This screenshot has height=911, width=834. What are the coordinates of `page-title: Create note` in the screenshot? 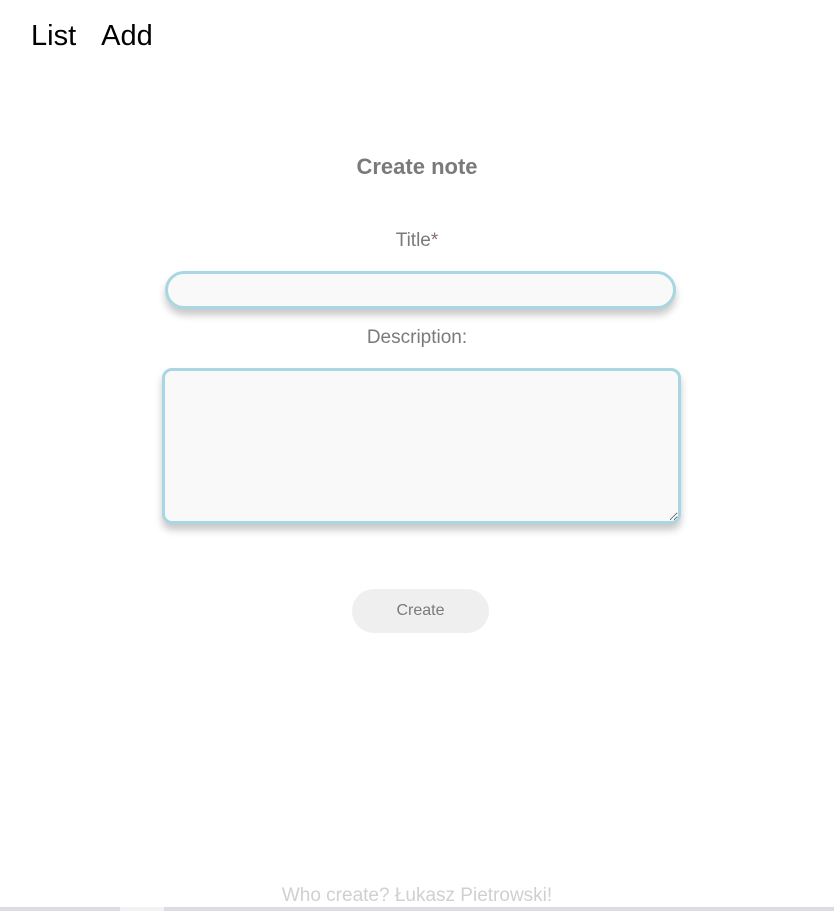 It's located at (417, 166).